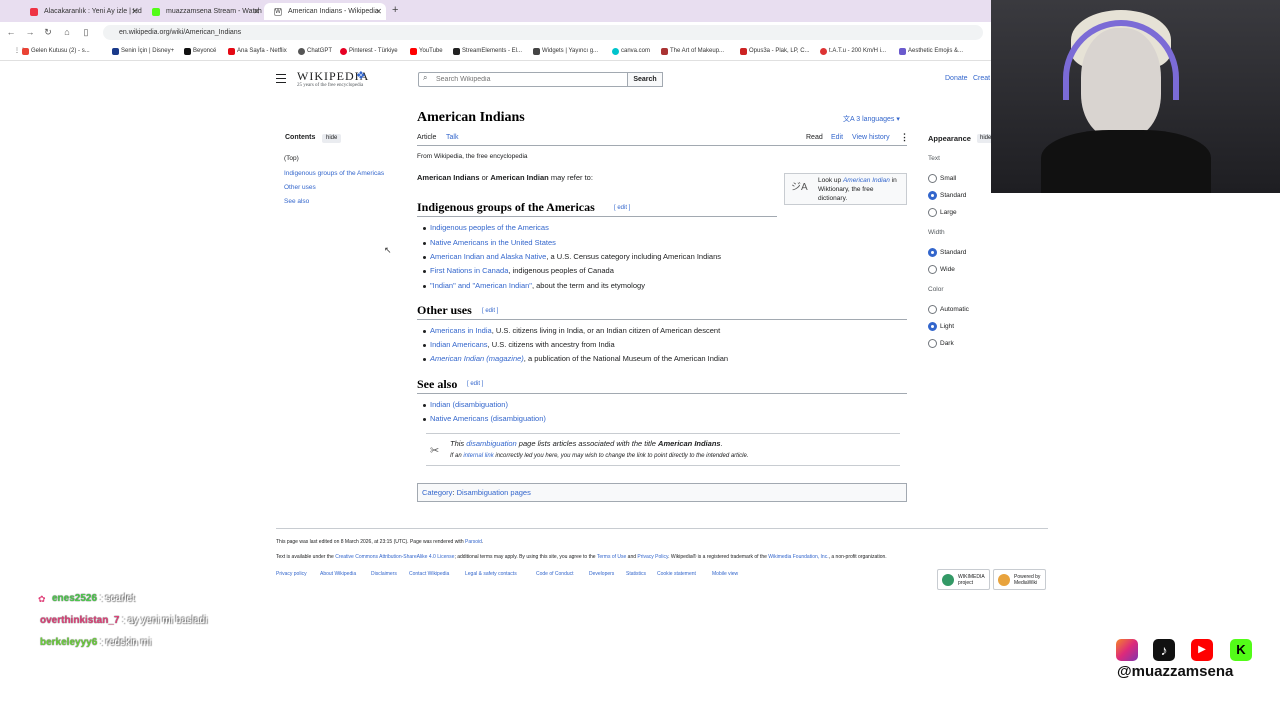  I want to click on footer-link: About Wikipedia, so click(338, 574).